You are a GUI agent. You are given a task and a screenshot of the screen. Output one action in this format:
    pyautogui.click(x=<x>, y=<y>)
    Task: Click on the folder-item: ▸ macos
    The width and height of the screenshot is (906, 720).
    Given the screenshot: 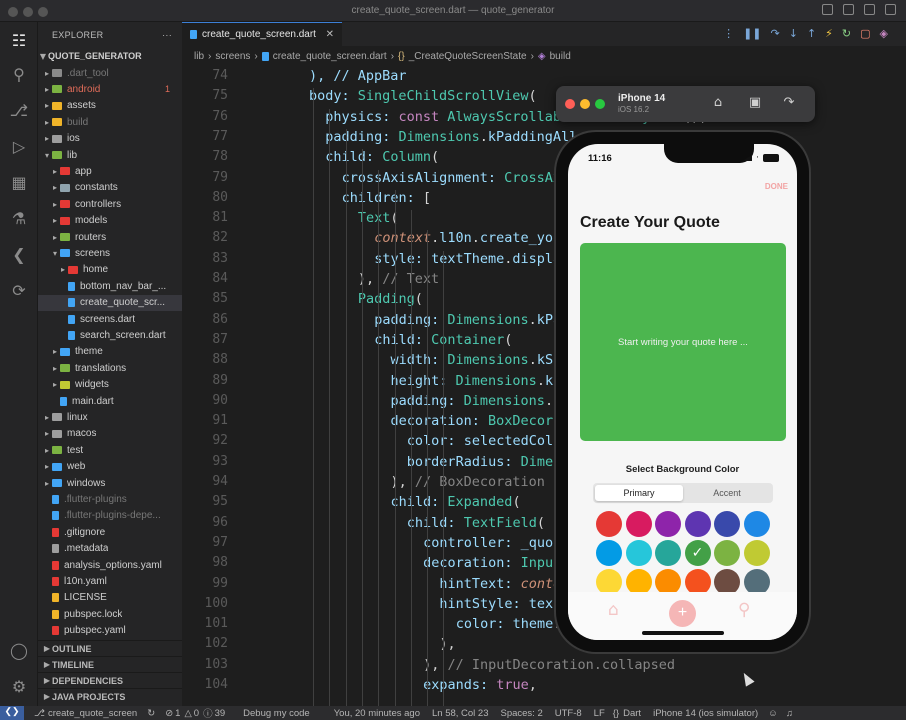 What is the action you would take?
    pyautogui.click(x=110, y=434)
    